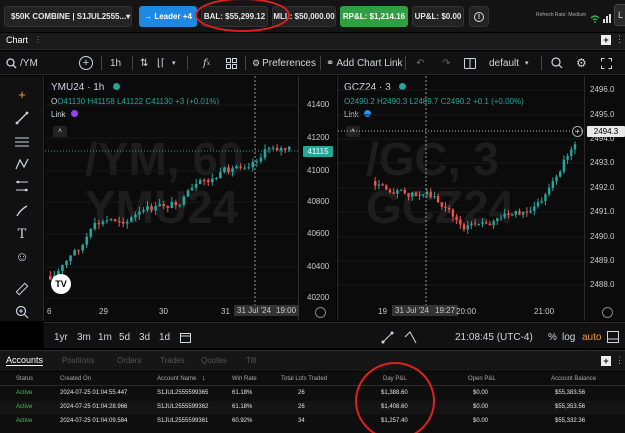  Describe the element at coordinates (61, 337) in the screenshot. I see `range-1yr: 1yr` at that location.